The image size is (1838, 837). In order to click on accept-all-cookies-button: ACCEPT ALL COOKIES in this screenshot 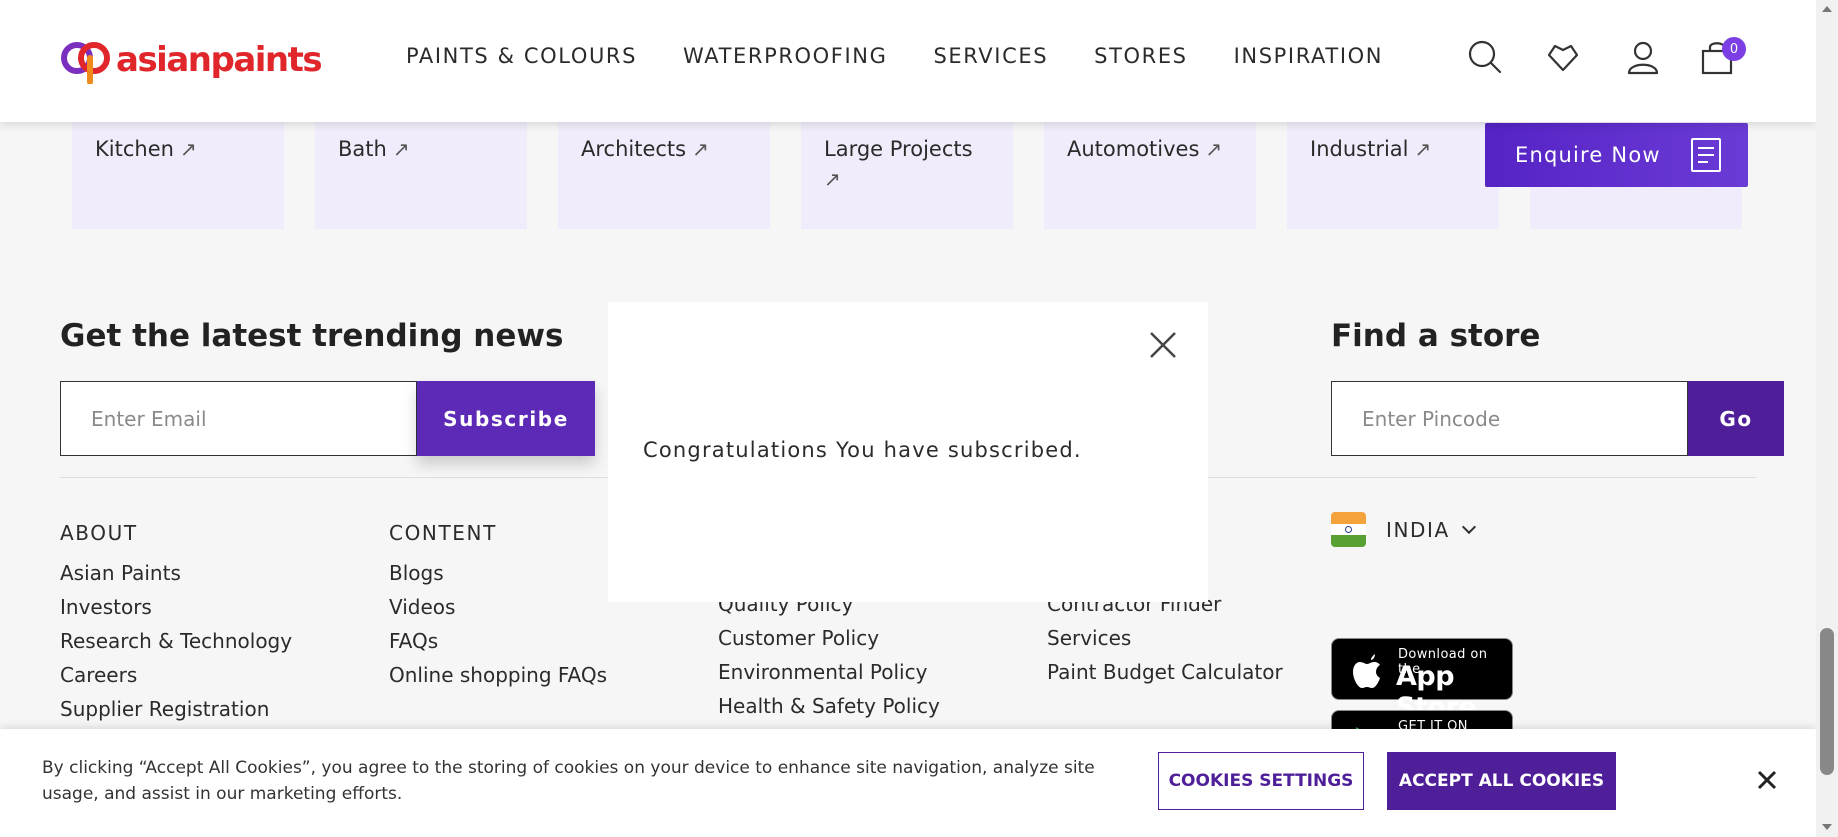, I will do `click(1501, 781)`.